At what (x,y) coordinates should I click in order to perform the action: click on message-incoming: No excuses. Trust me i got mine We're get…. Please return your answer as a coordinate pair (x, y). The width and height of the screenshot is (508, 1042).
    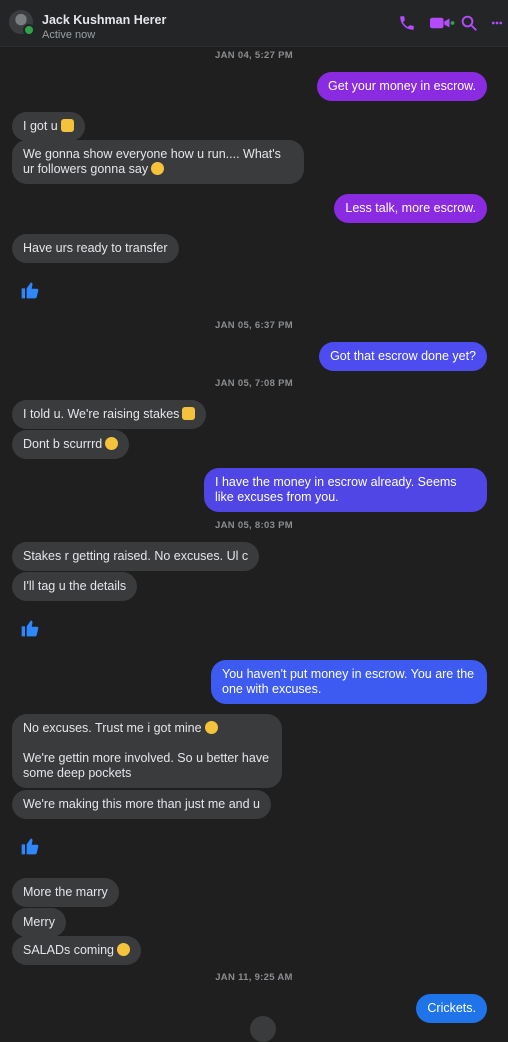
    Looking at the image, I should click on (147, 751).